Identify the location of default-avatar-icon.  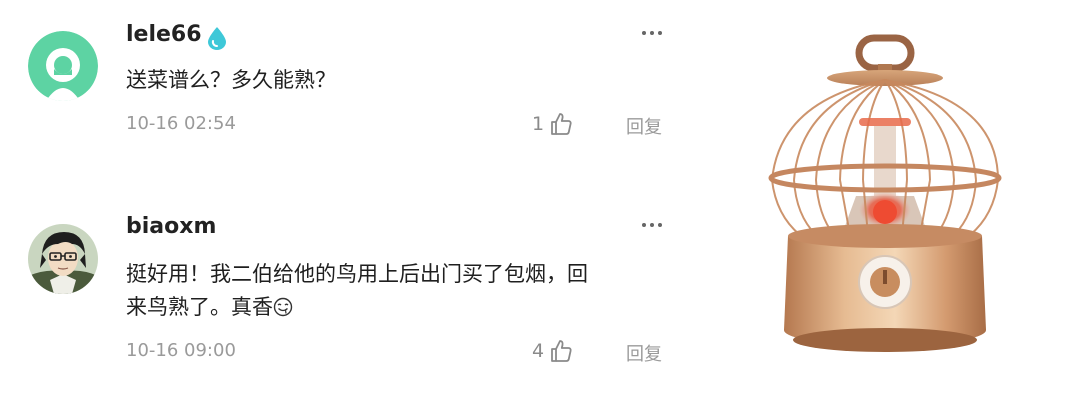
(63, 66).